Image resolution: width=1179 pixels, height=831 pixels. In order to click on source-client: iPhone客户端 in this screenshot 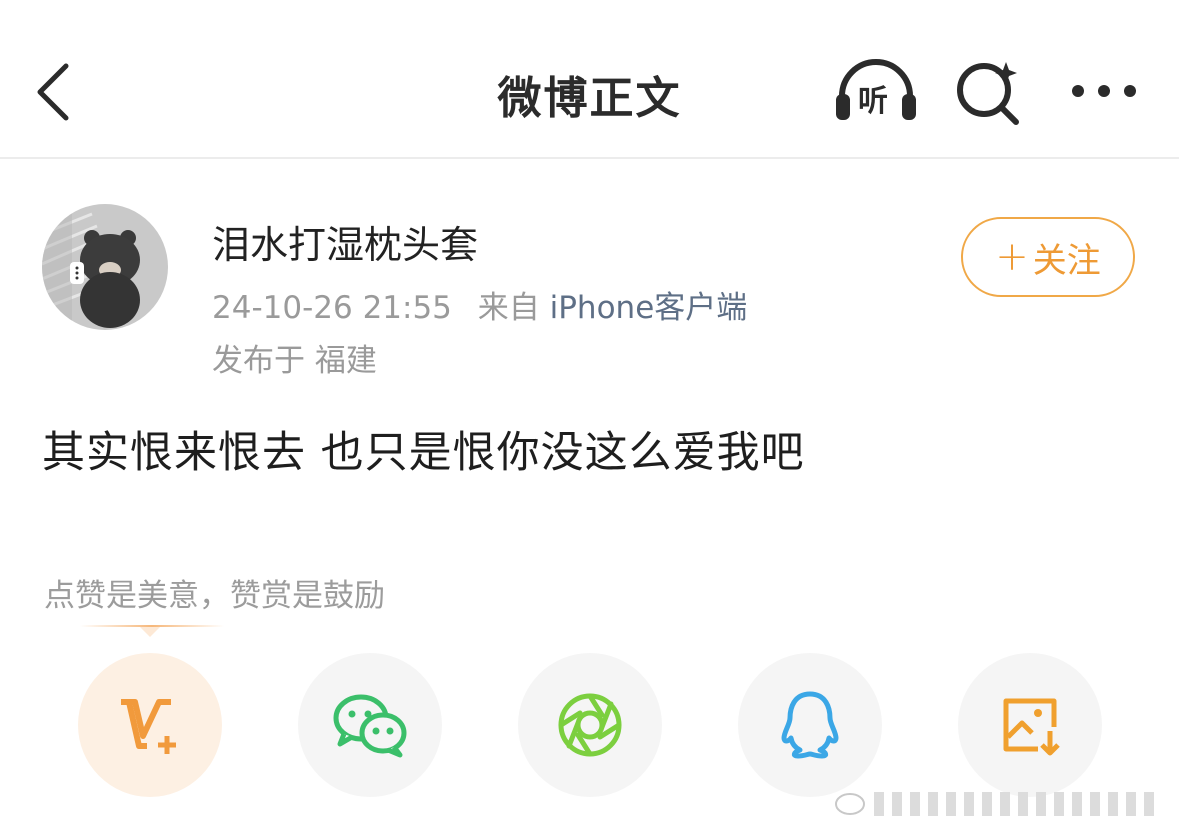, I will do `click(648, 308)`.